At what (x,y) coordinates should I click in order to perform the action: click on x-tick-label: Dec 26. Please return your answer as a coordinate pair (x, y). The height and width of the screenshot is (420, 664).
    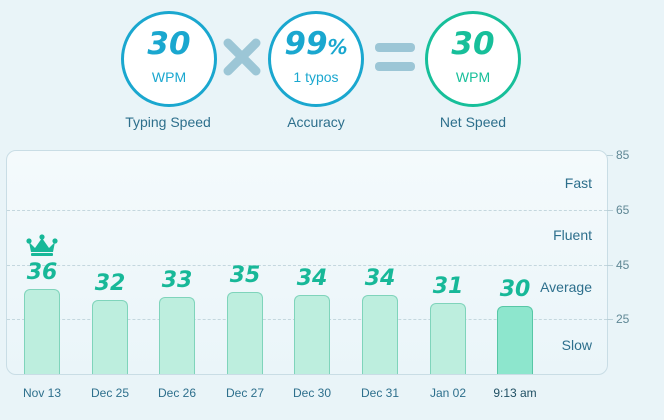
    Looking at the image, I should click on (177, 393).